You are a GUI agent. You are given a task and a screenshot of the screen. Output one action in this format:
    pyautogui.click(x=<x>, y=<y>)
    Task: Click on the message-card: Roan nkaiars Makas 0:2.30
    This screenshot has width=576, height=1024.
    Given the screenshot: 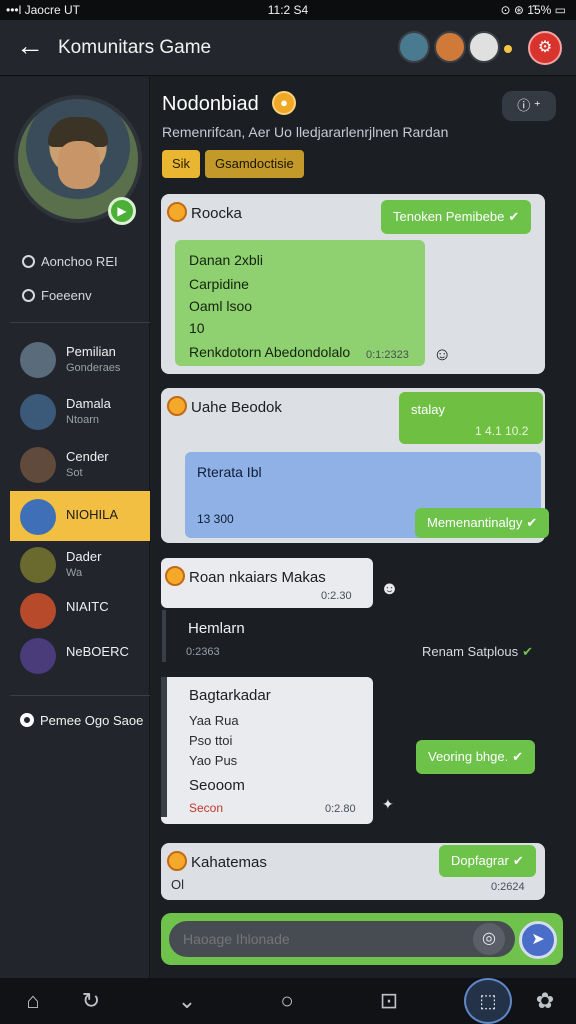 What is the action you would take?
    pyautogui.click(x=267, y=583)
    